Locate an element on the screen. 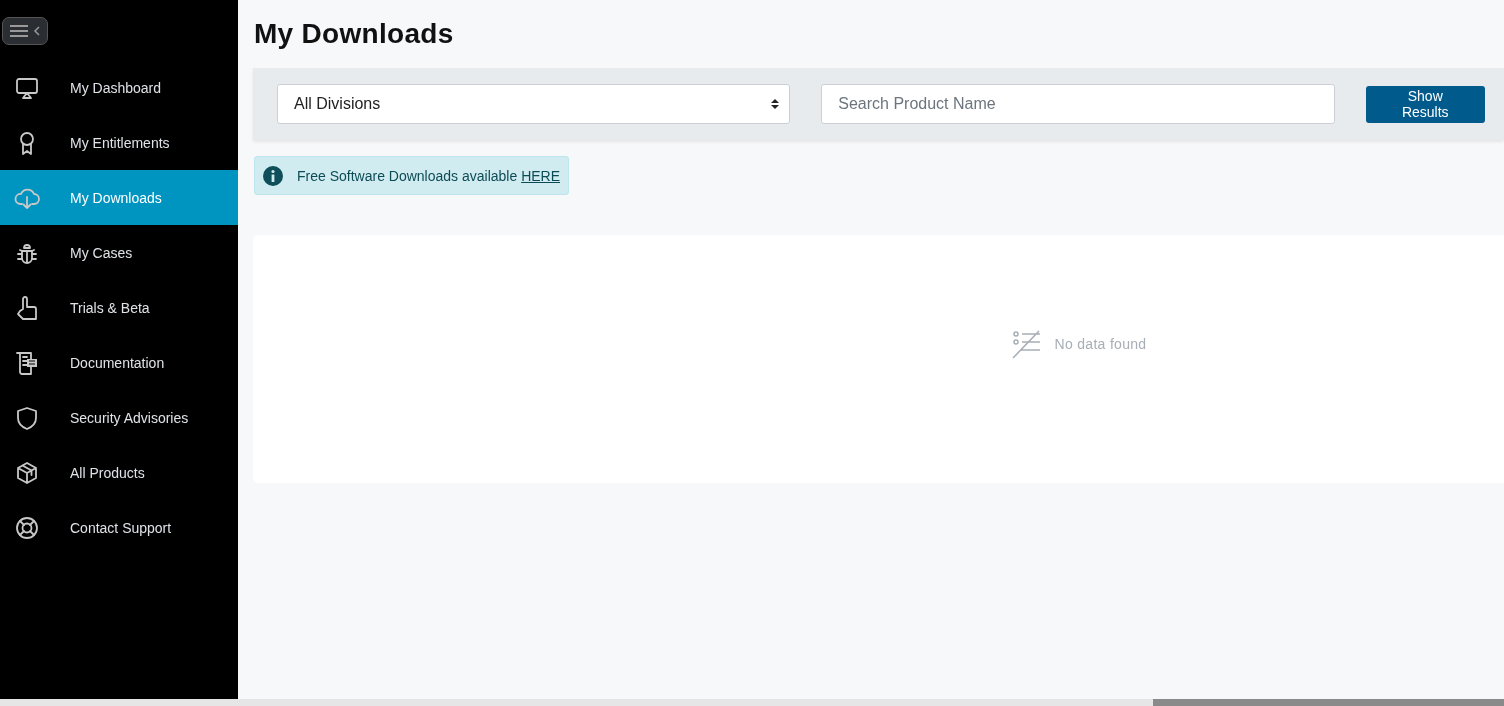  alert-message: Free Software Downloads available HERE is located at coordinates (429, 175).